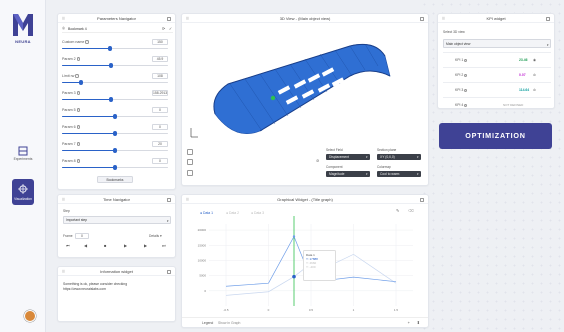 Image resolution: width=564 pixels, height=332 pixels. I want to click on zoom-out-icon, so click(190, 173).